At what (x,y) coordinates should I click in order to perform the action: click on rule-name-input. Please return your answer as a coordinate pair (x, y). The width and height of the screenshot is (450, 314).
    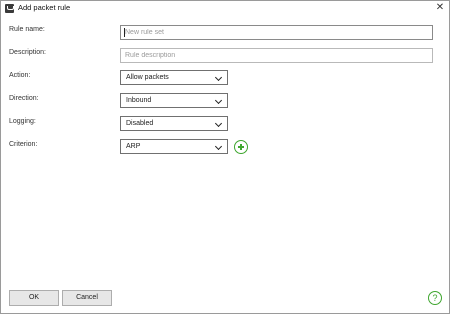
    Looking at the image, I should click on (276, 32).